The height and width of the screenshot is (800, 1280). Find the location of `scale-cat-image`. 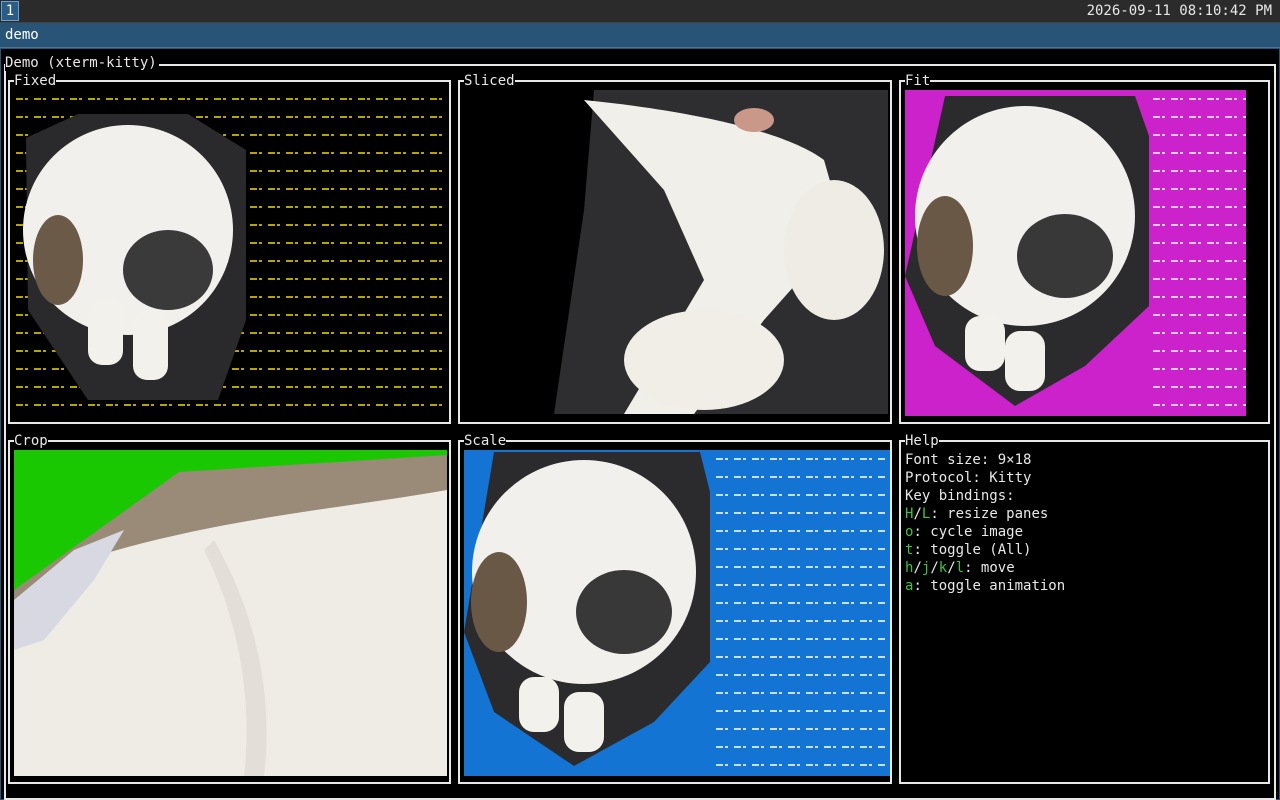

scale-cat-image is located at coordinates (587, 609).